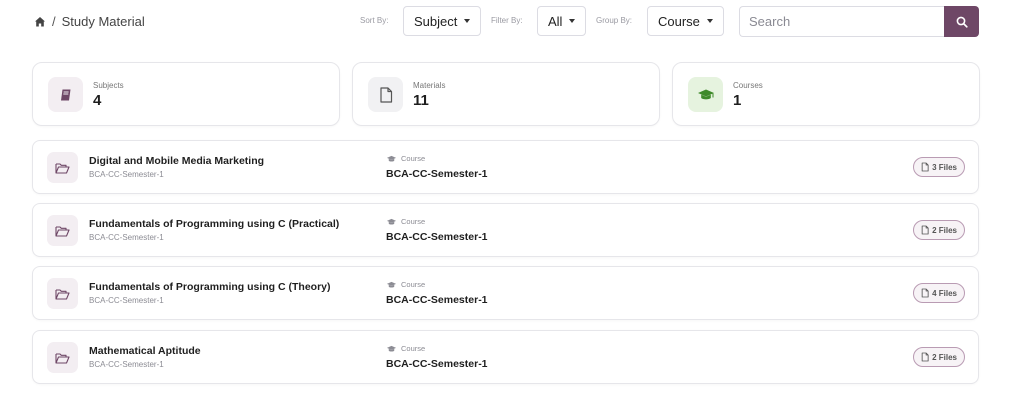 The image size is (1024, 411). Describe the element at coordinates (614, 20) in the screenshot. I see `group-by-label: Group By:` at that location.